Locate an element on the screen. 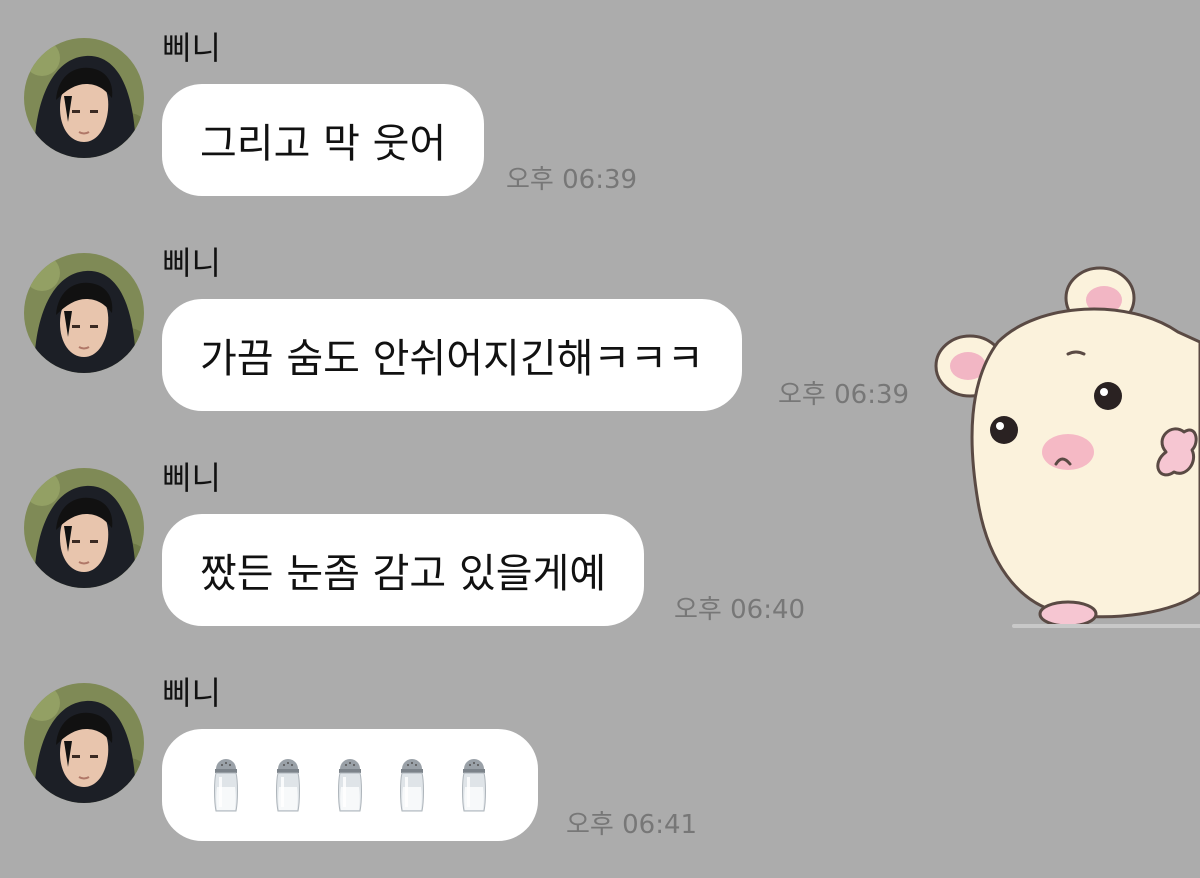 This screenshot has width=1200, height=878. message-bubble: 짰든 눈좀 감고 있을게예 is located at coordinates (403, 570).